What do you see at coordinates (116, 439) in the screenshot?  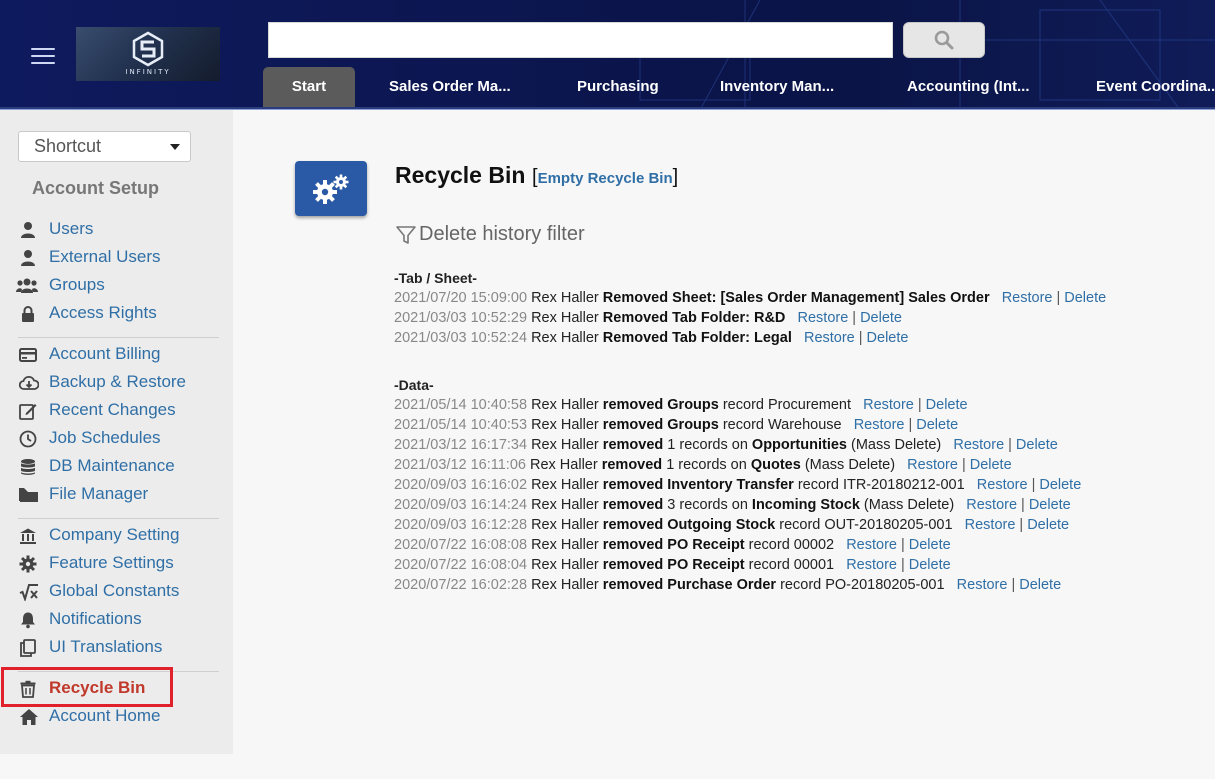 I see `sidebar-item-job-schedules: Job Schedules` at bounding box center [116, 439].